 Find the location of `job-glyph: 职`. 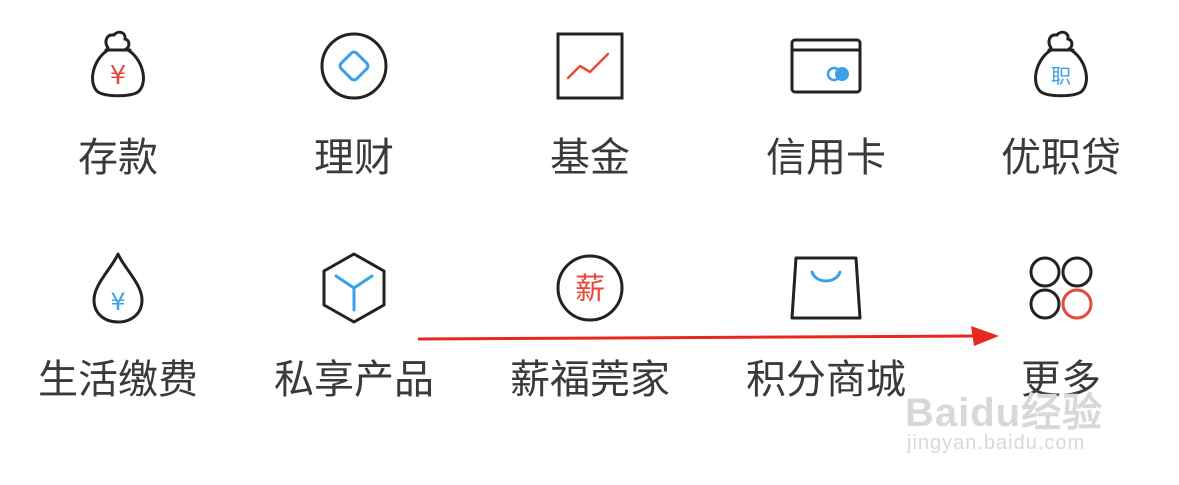

job-glyph: 职 is located at coordinates (1061, 76).